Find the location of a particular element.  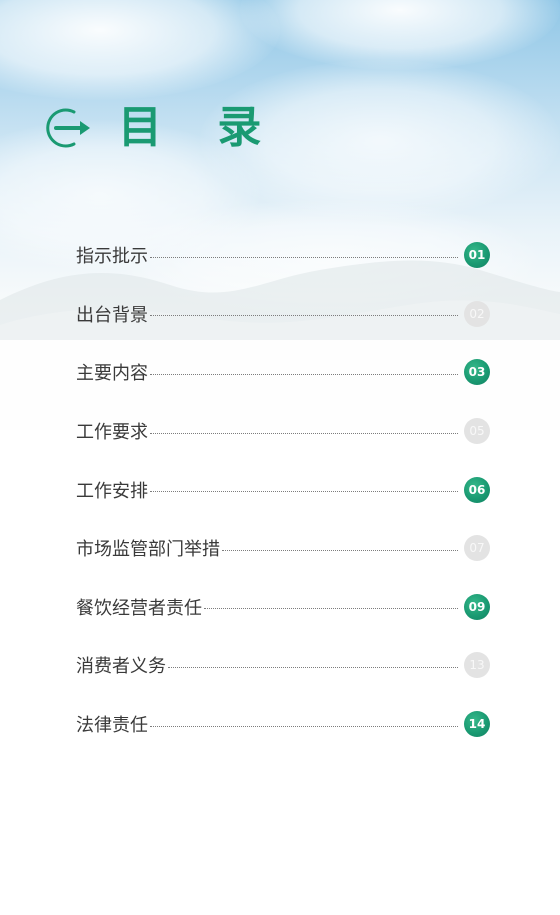

toc-entry-label: 消费者义务 is located at coordinates (121, 667).